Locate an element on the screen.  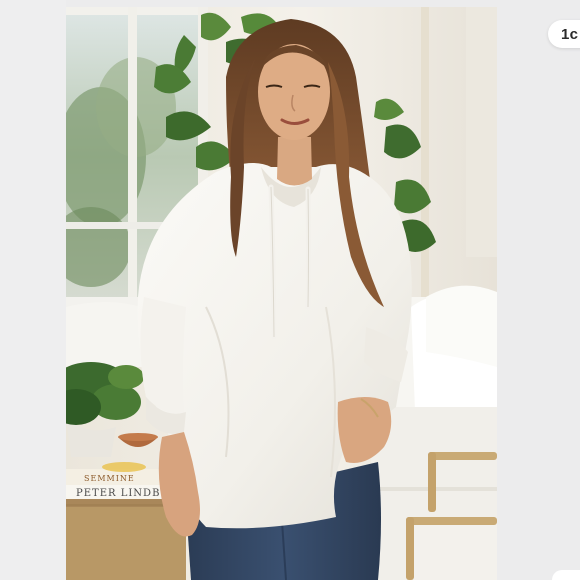
image-counter-label: 1c is located at coordinates (570, 34).